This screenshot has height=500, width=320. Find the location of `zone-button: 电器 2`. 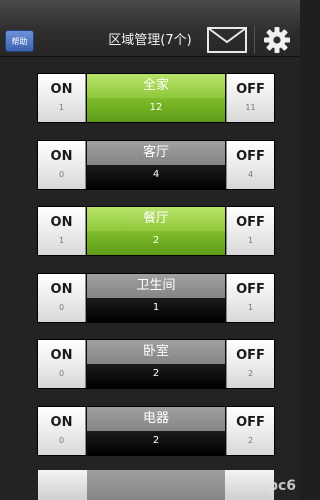

zone-button: 电器 2 is located at coordinates (156, 431).